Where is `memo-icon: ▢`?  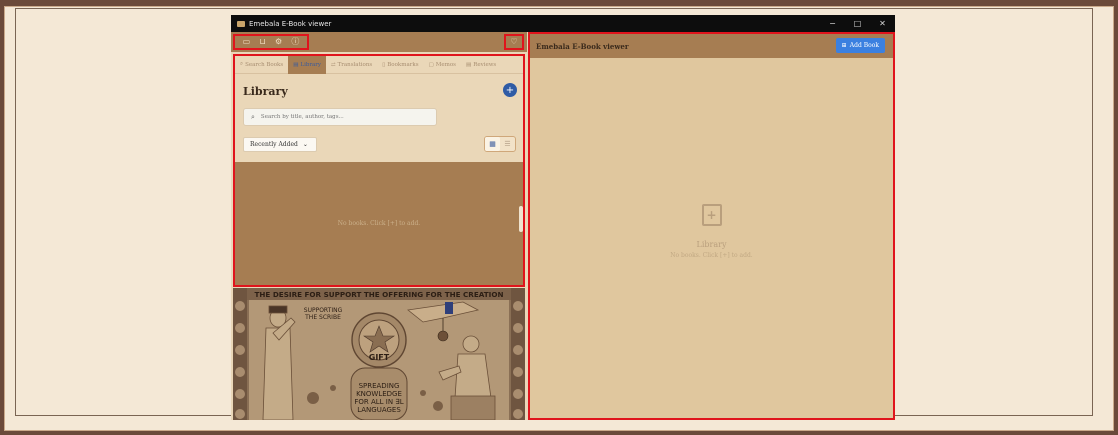 memo-icon: ▢ is located at coordinates (431, 64).